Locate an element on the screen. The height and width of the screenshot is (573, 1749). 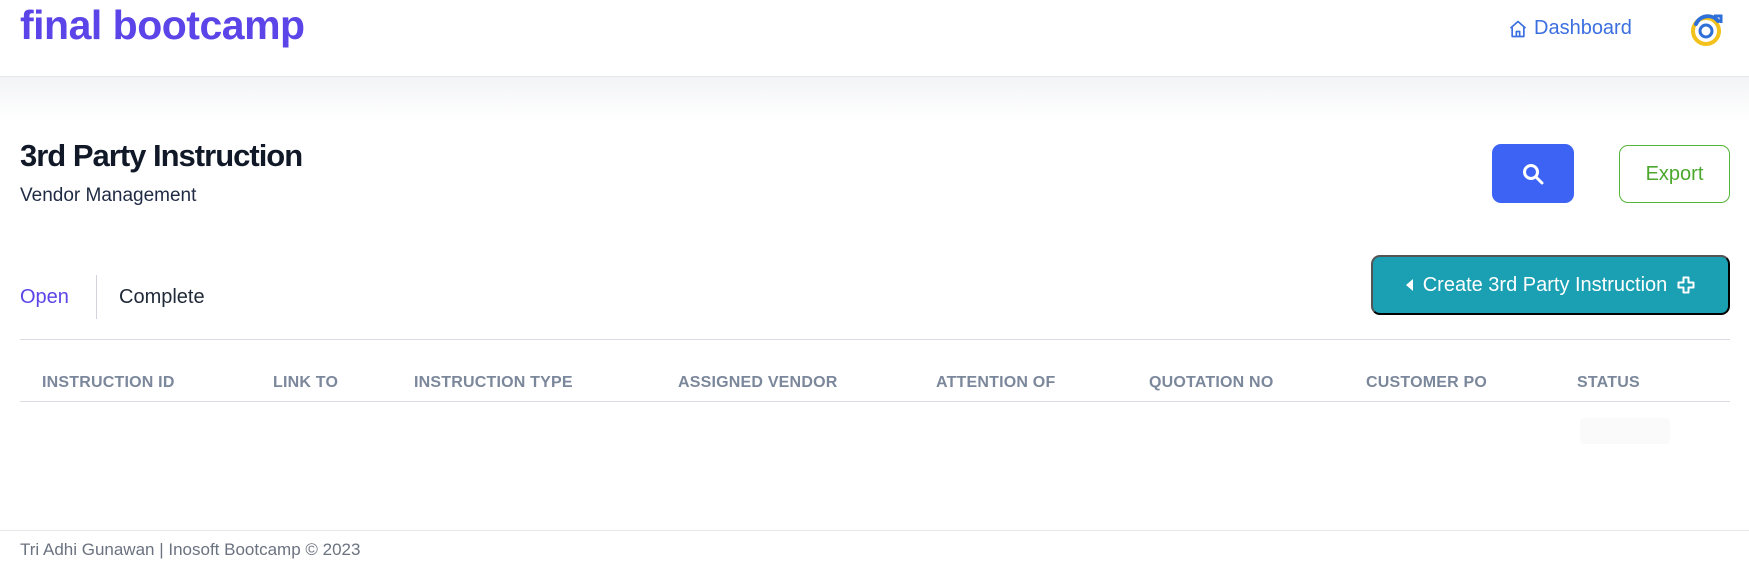
top-navbar: final bootcamp Dashboard is located at coordinates (874, 38).